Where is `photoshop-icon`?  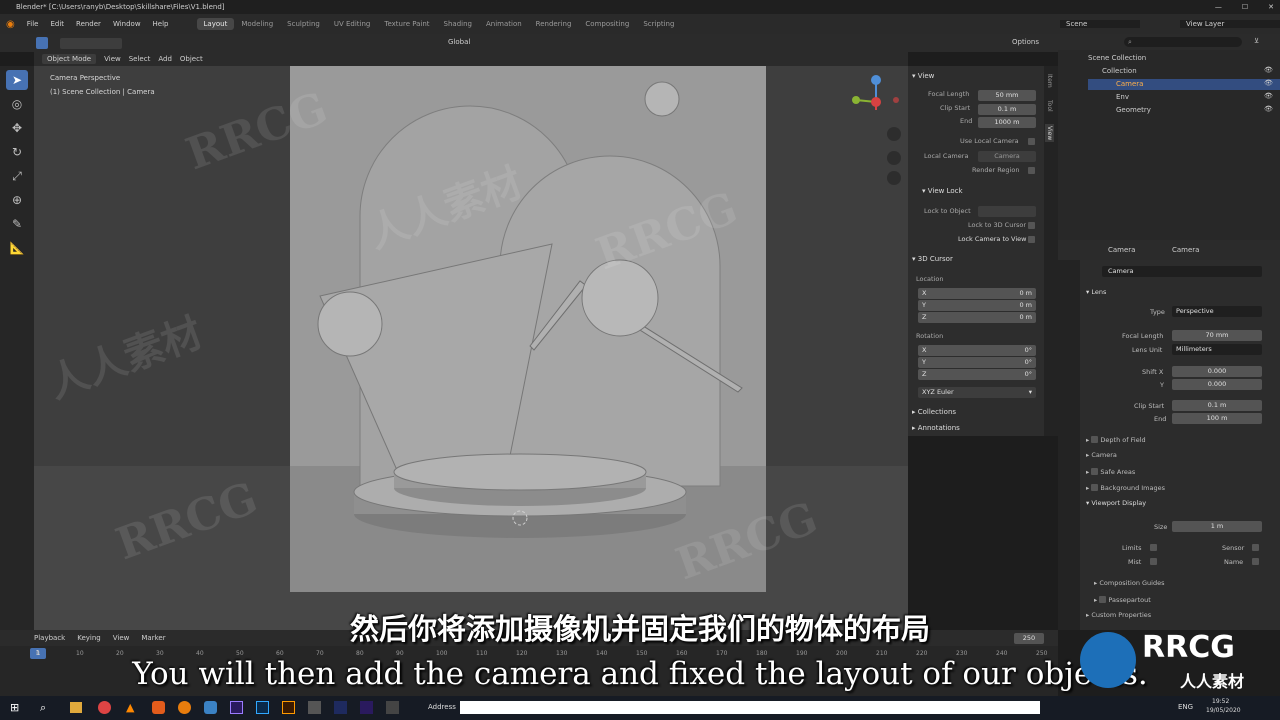 photoshop-icon is located at coordinates (262, 707).